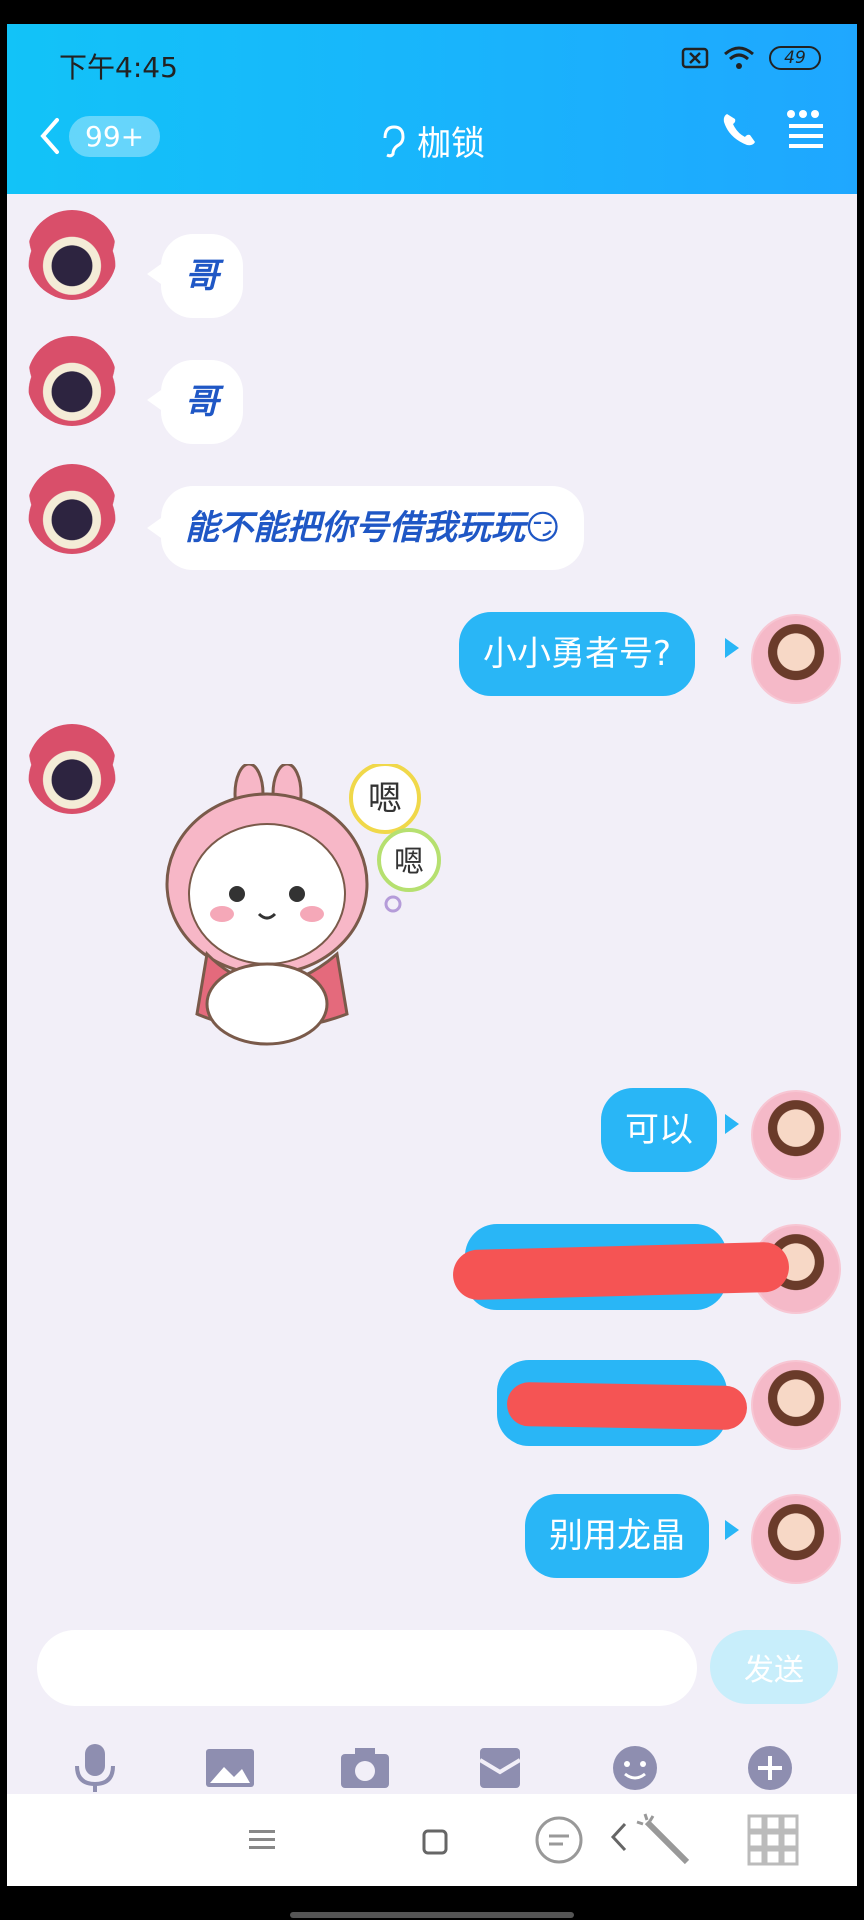 Image resolution: width=864 pixels, height=1920 pixels. Describe the element at coordinates (435, 1842) in the screenshot. I see `home-icon` at that location.